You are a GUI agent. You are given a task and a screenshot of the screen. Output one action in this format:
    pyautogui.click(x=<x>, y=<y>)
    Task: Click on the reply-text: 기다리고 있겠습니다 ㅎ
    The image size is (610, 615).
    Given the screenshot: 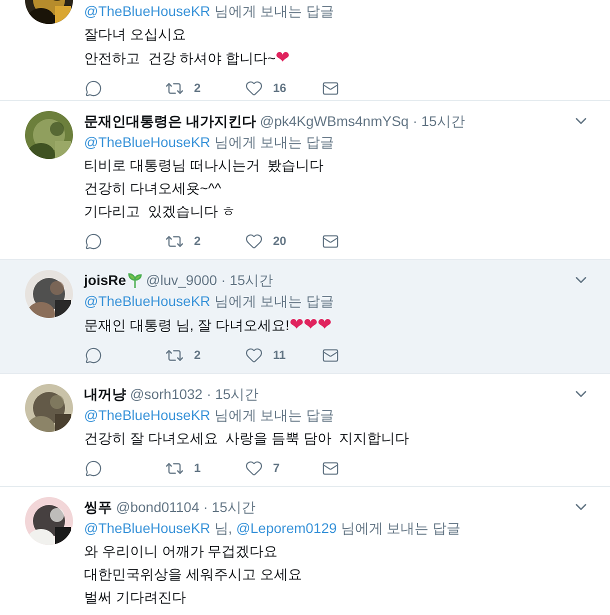 What is the action you would take?
    pyautogui.click(x=160, y=211)
    